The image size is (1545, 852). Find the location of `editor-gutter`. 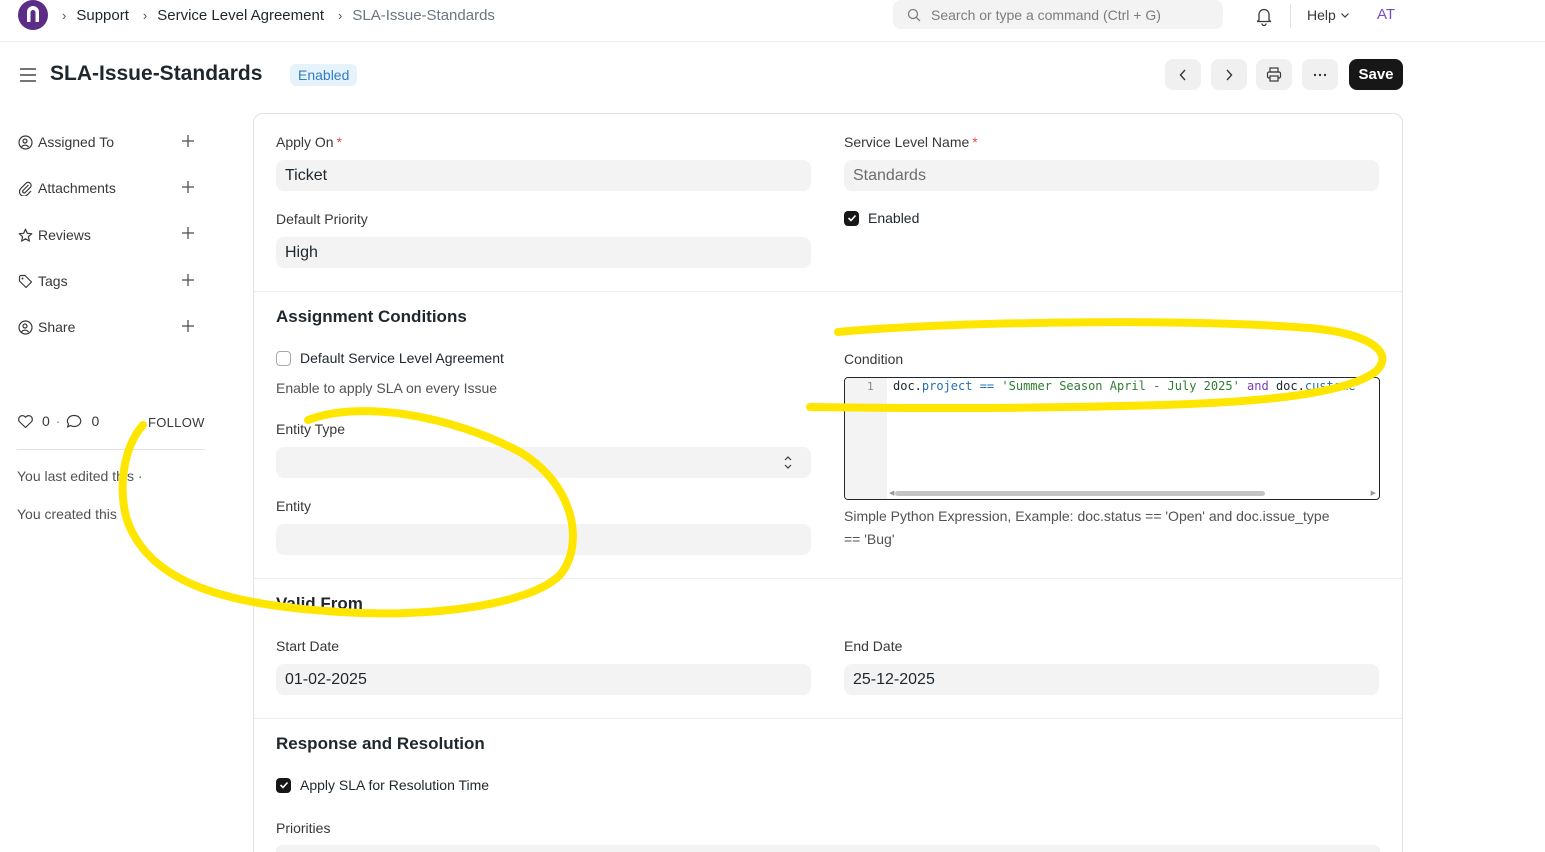

editor-gutter is located at coordinates (866, 438).